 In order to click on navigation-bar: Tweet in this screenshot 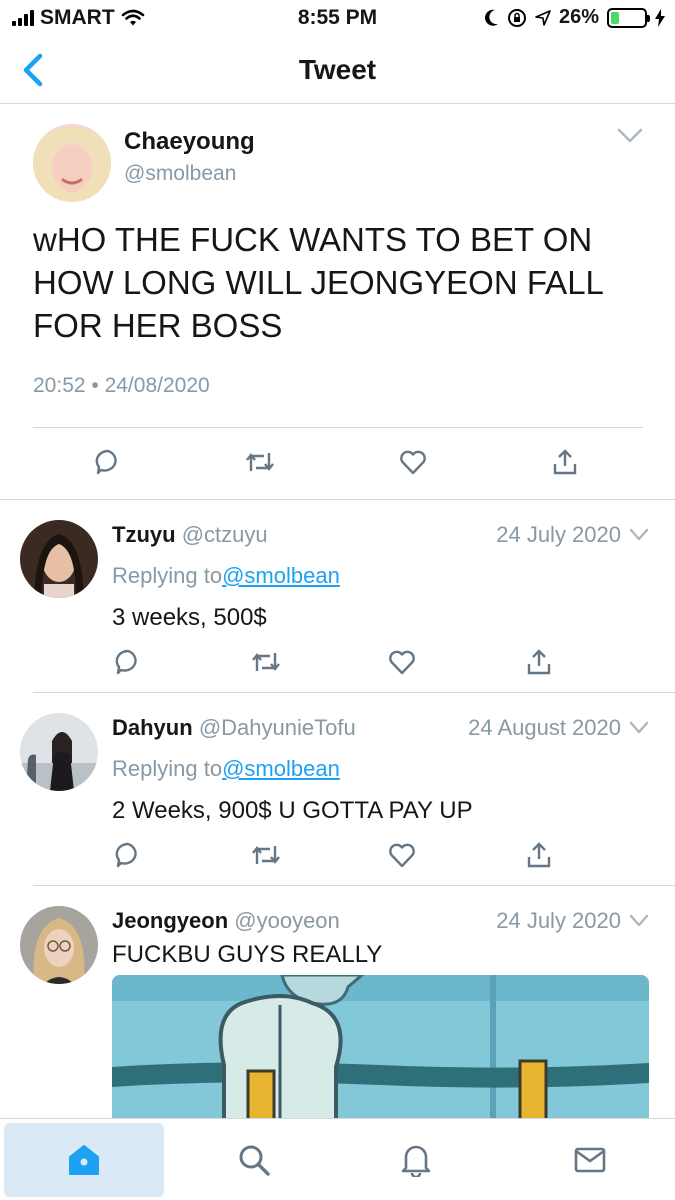, I will do `click(337, 70)`.